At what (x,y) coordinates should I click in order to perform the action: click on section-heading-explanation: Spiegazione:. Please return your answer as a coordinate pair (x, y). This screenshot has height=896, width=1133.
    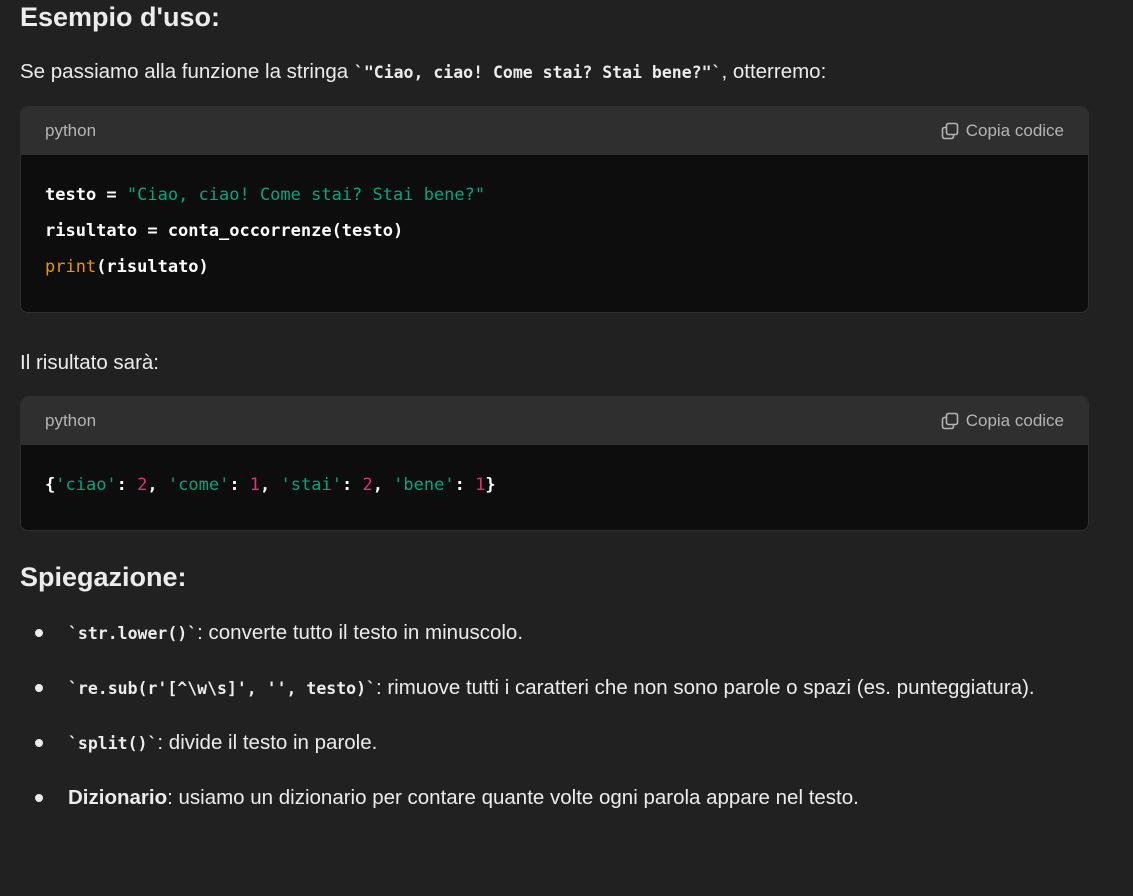
    Looking at the image, I should click on (103, 577).